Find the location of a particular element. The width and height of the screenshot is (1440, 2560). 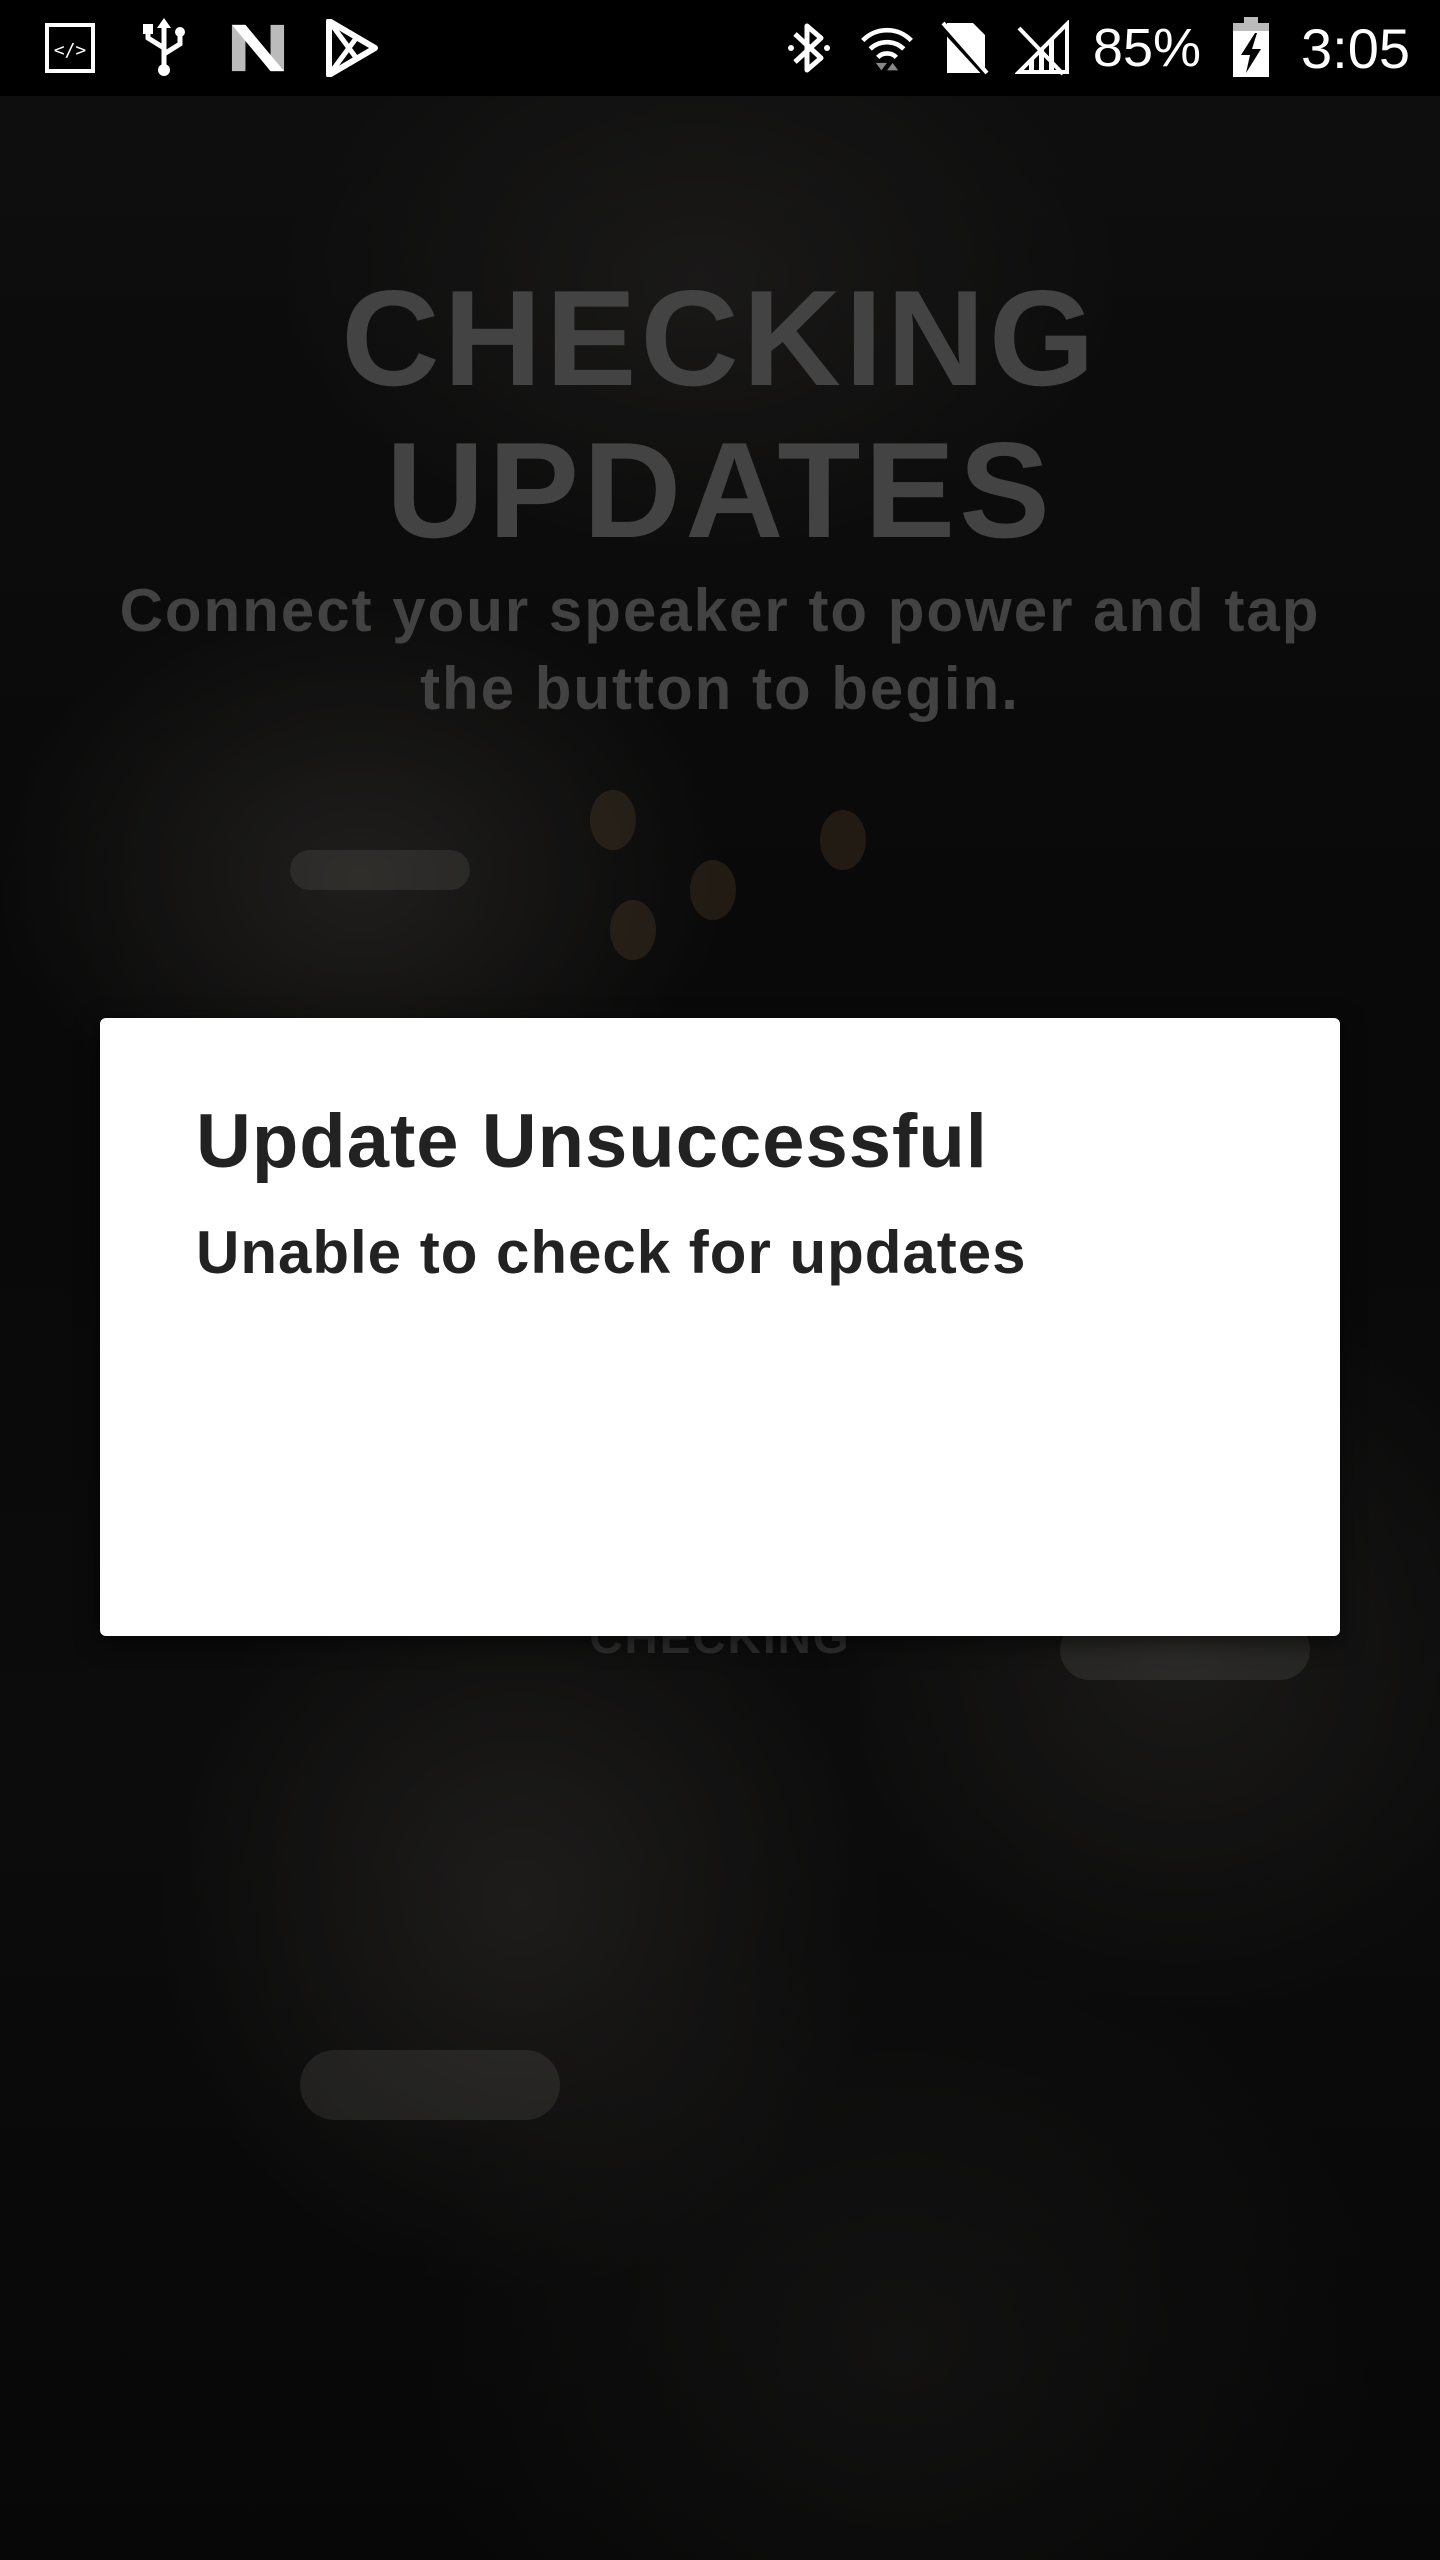

battery-charging-icon is located at coordinates (1251, 47).